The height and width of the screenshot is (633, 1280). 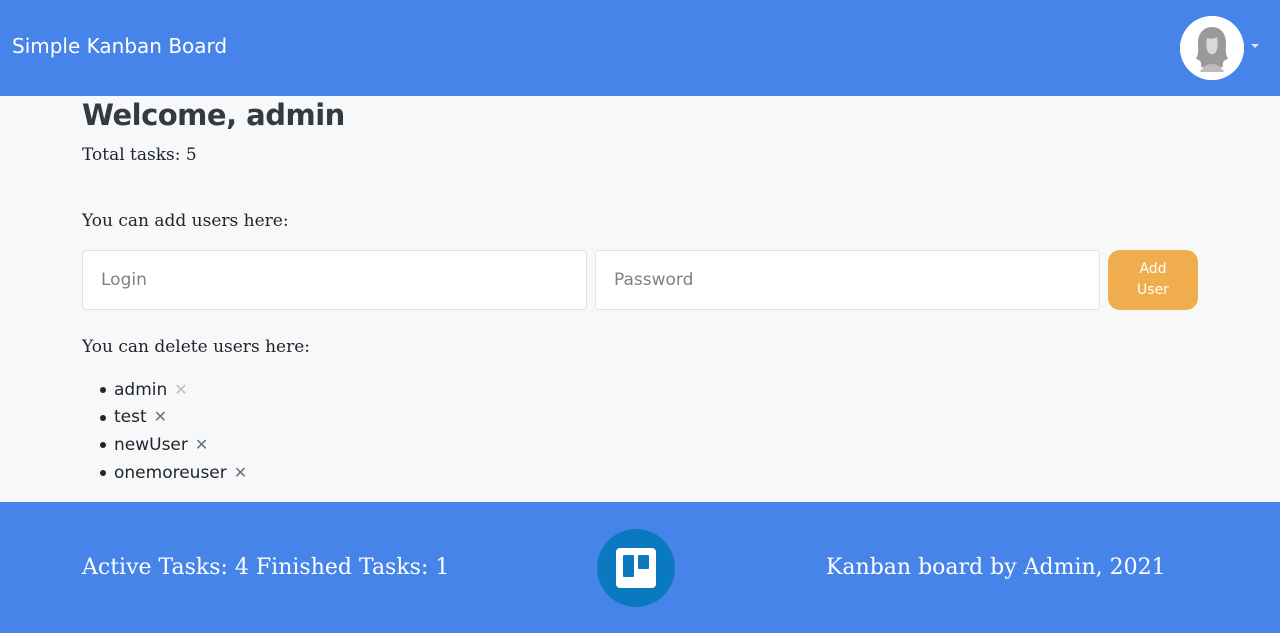 I want to click on user-name: admin, so click(x=141, y=389).